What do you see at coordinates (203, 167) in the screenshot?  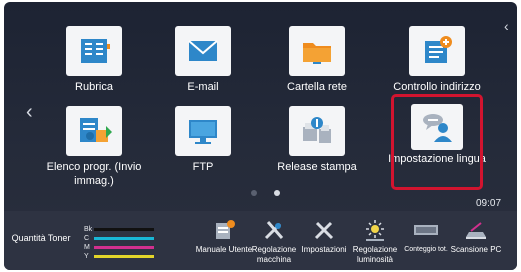 I see `tile-label: FTP` at bounding box center [203, 167].